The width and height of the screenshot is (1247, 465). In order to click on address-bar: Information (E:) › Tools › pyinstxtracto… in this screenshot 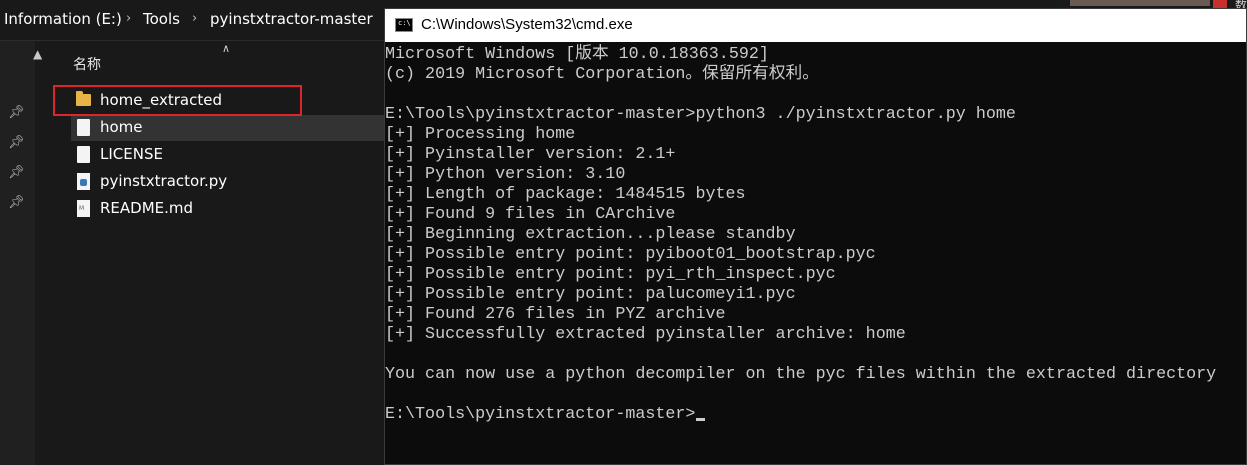, I will do `click(192, 20)`.